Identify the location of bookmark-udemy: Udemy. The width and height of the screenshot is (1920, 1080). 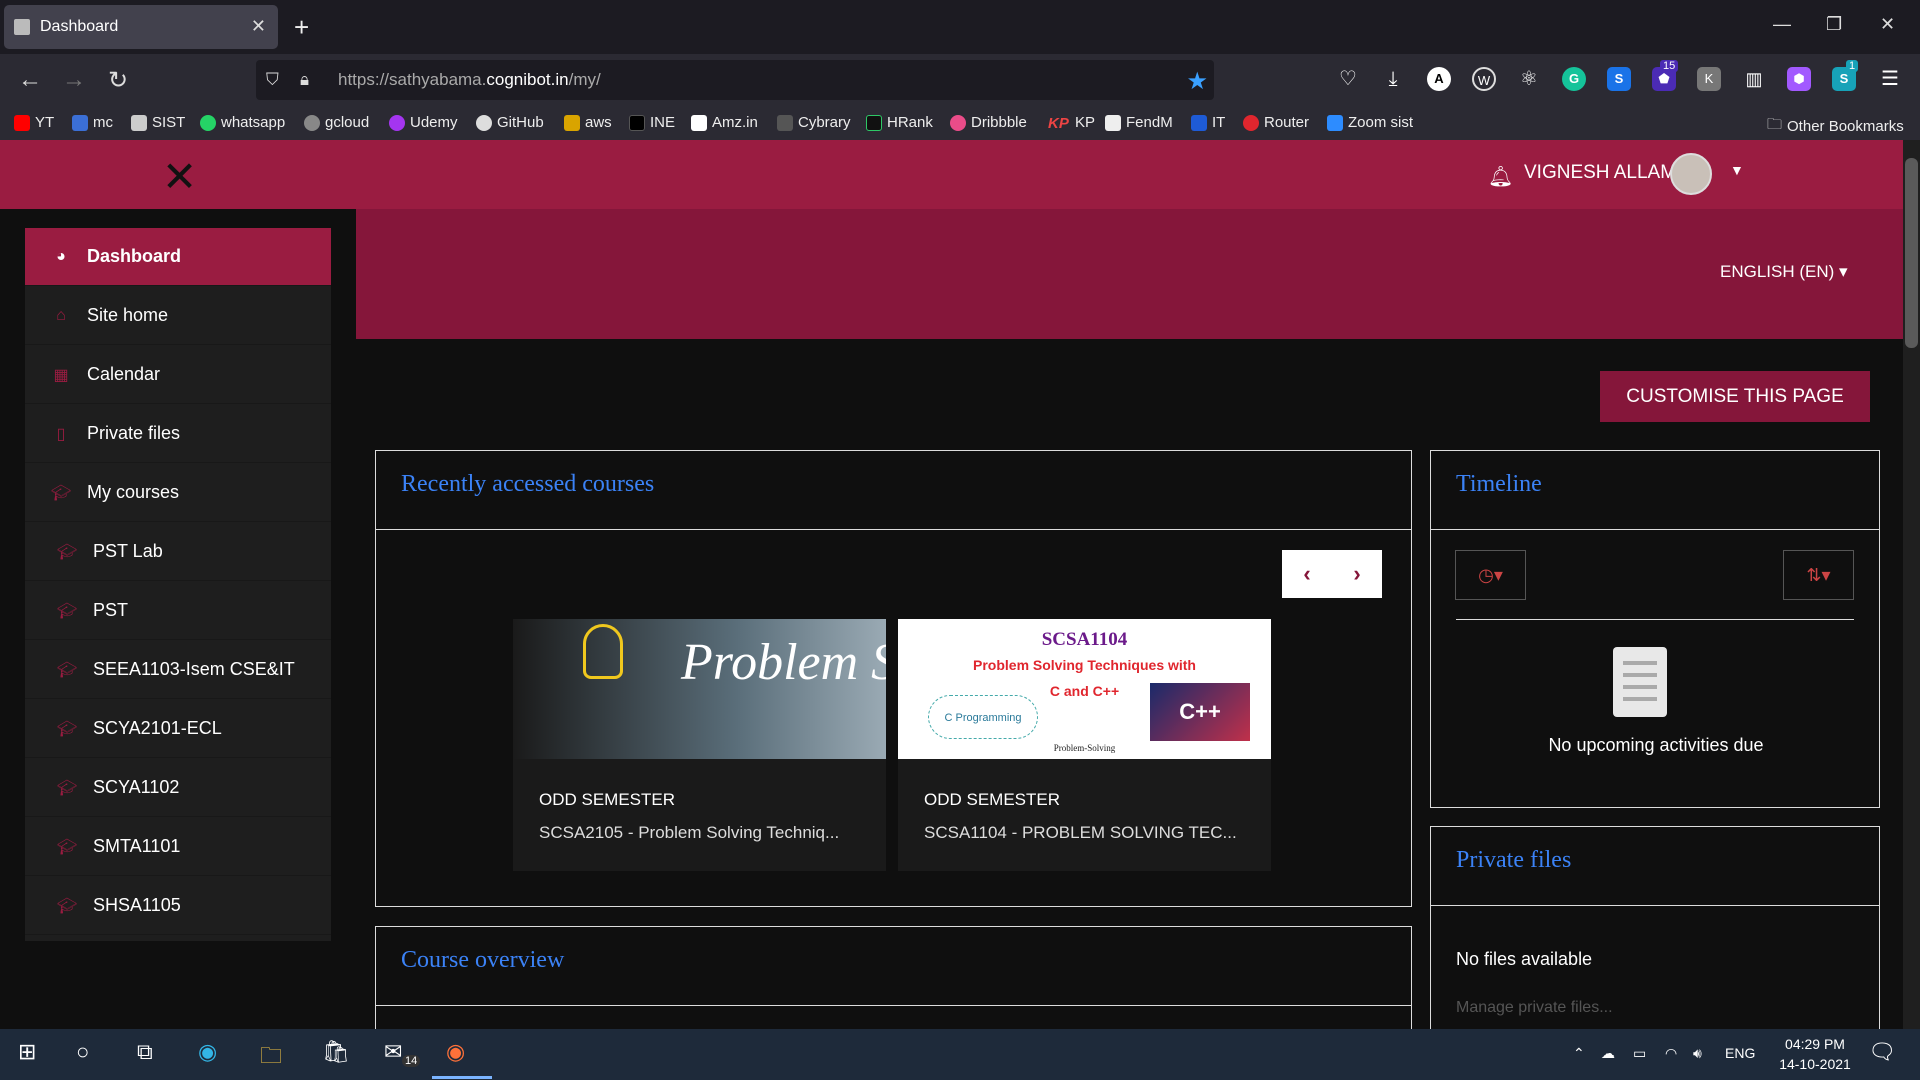
(423, 122).